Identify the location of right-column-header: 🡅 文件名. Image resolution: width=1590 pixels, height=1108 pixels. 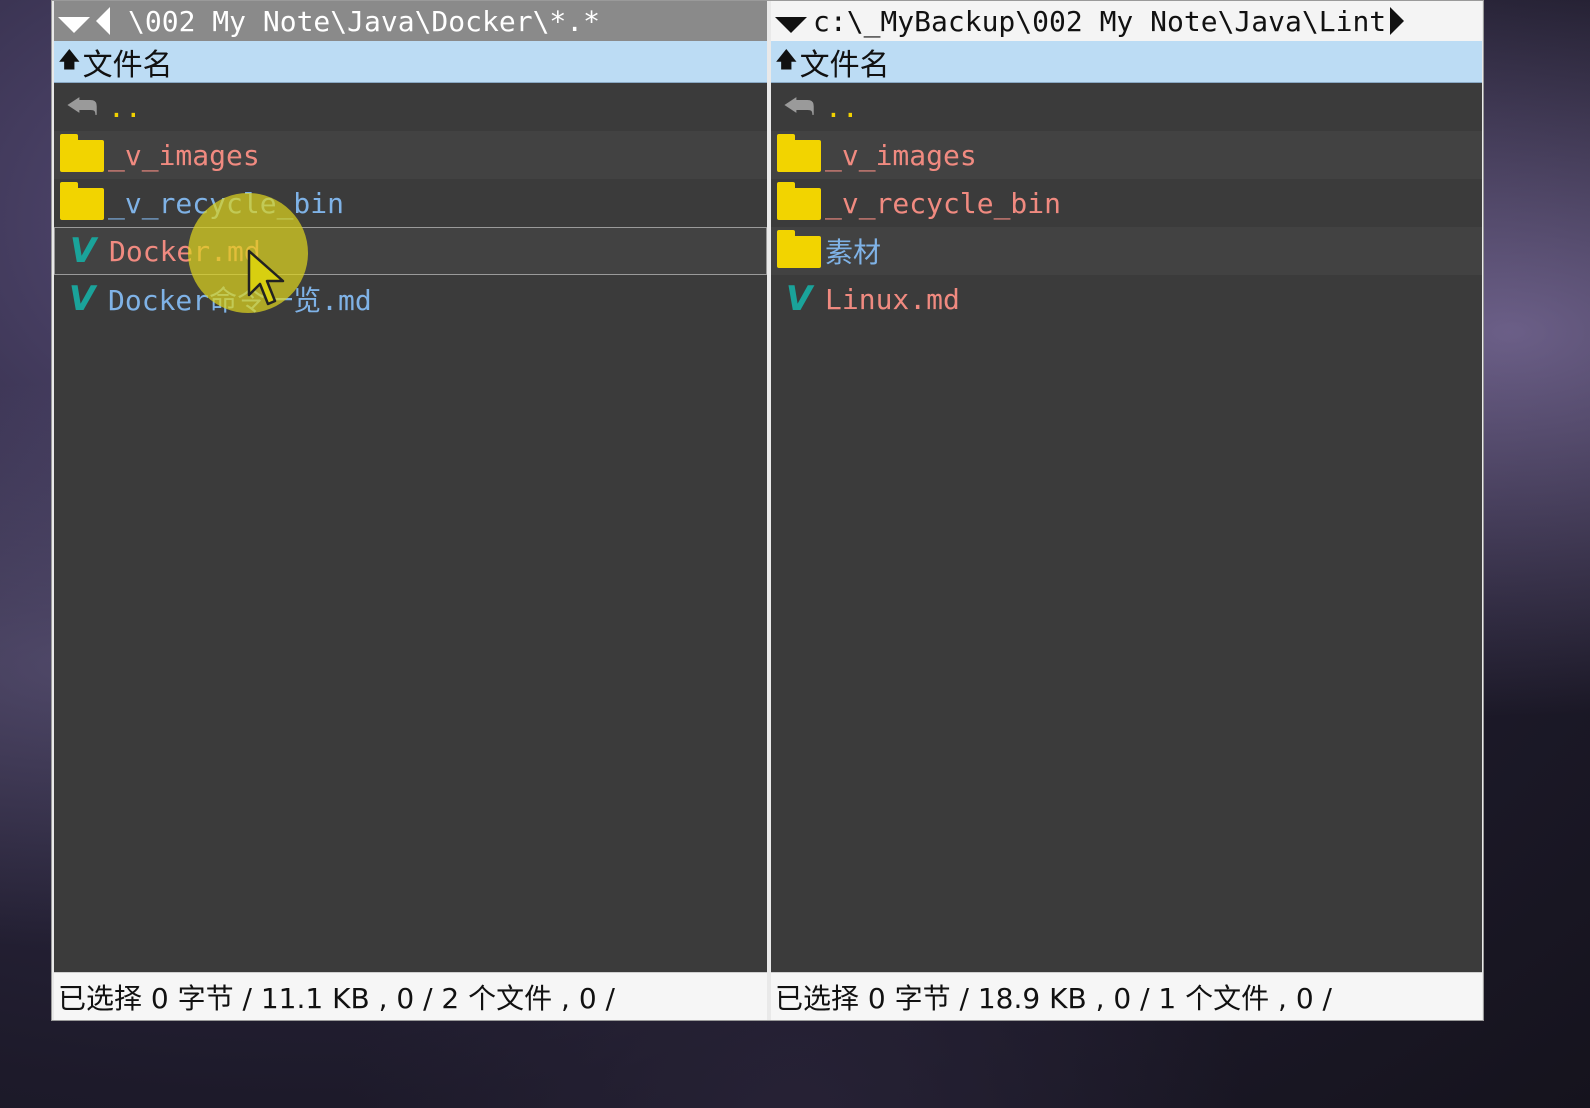
(1126, 62).